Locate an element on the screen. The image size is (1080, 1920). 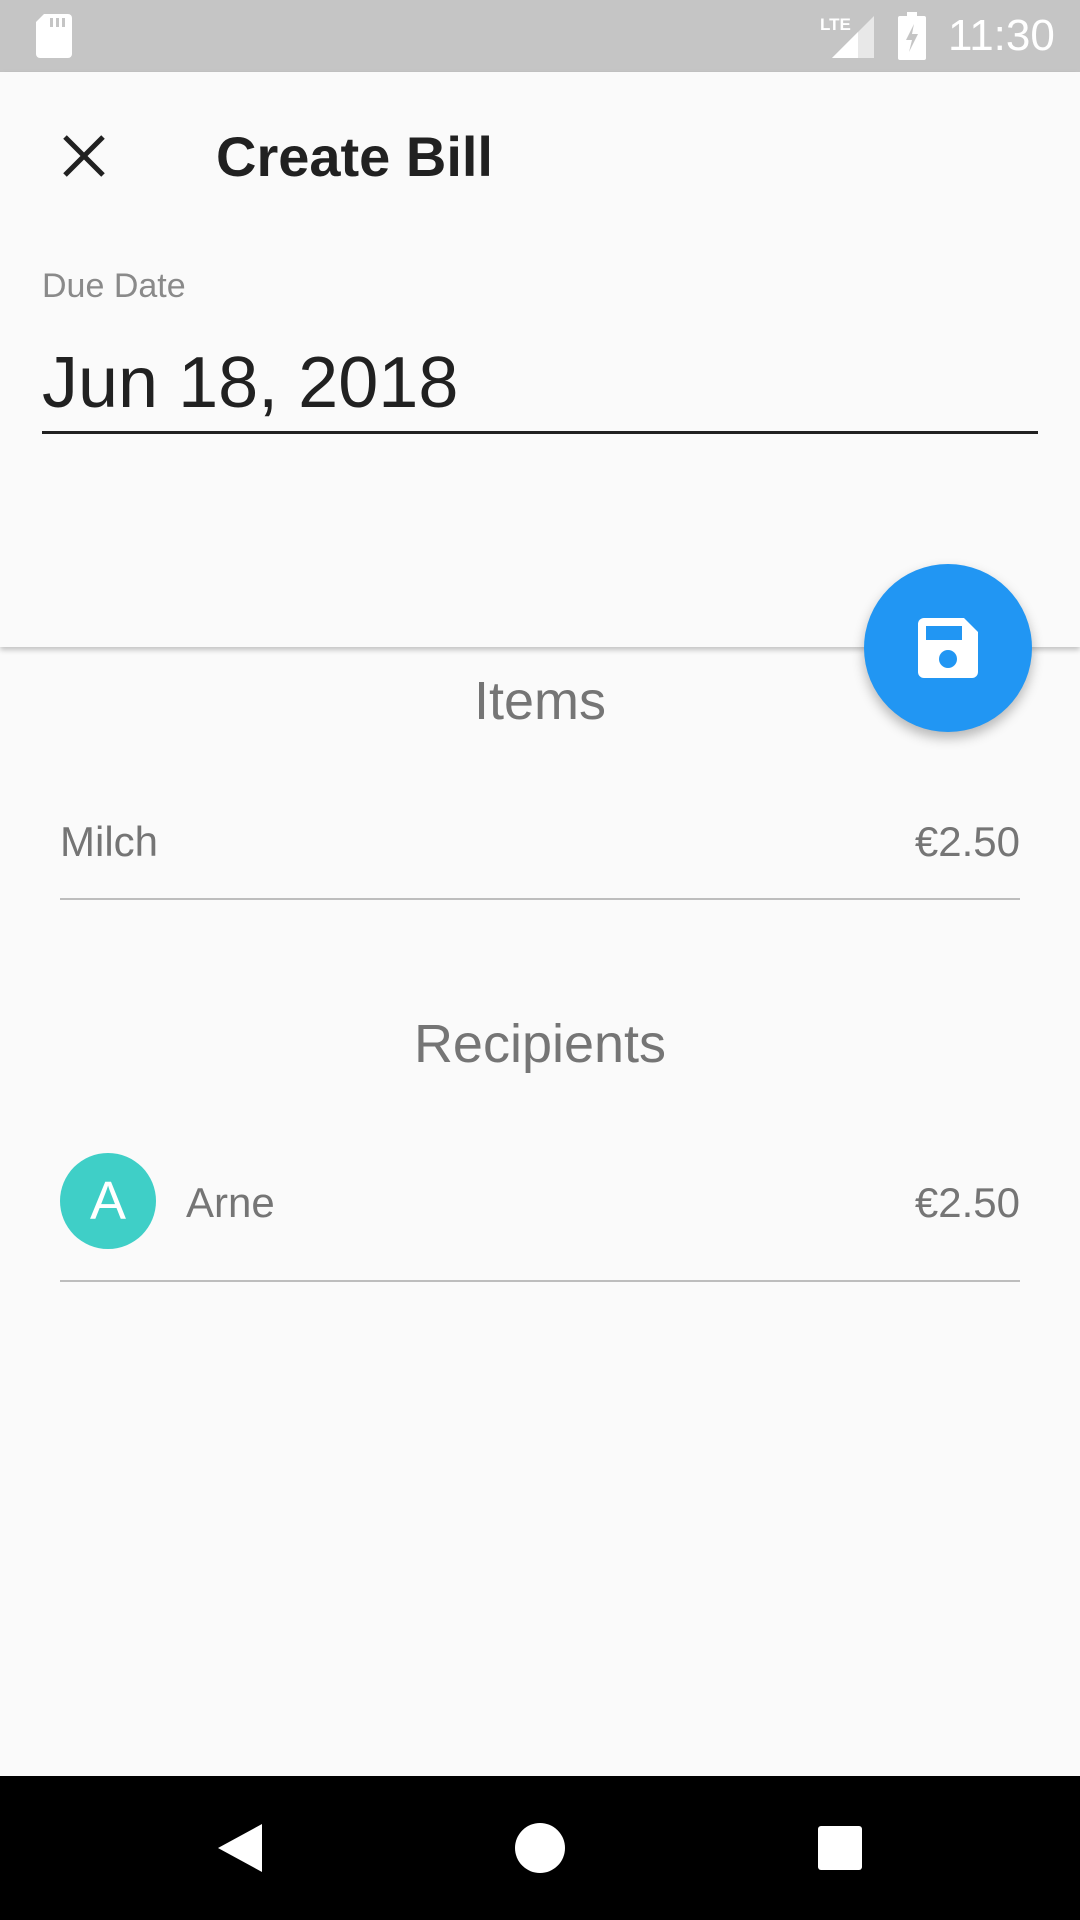
due-date-label: Due Date is located at coordinates (114, 286).